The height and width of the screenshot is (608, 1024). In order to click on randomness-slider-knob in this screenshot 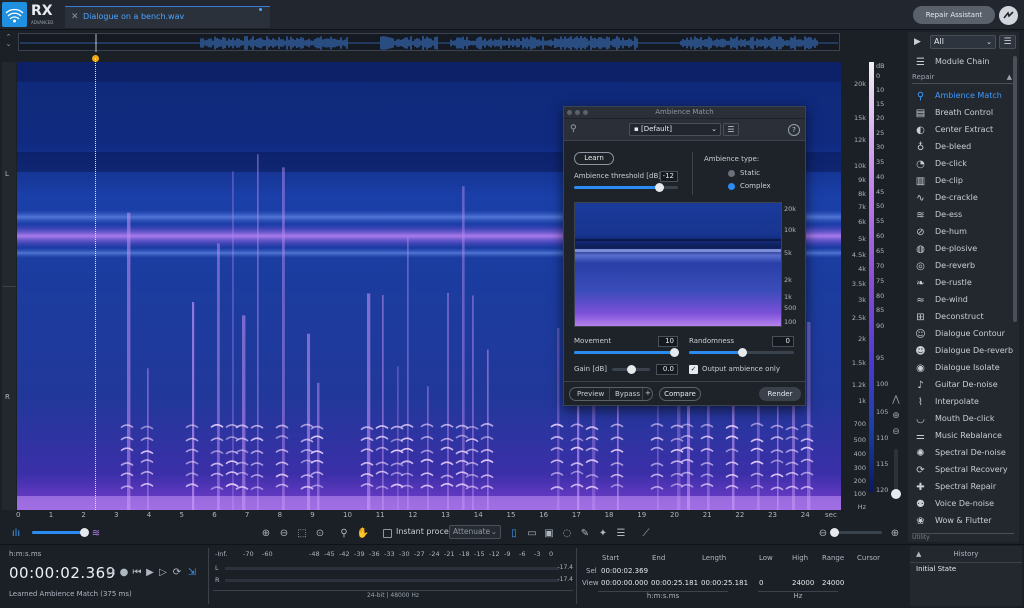, I will do `click(742, 352)`.